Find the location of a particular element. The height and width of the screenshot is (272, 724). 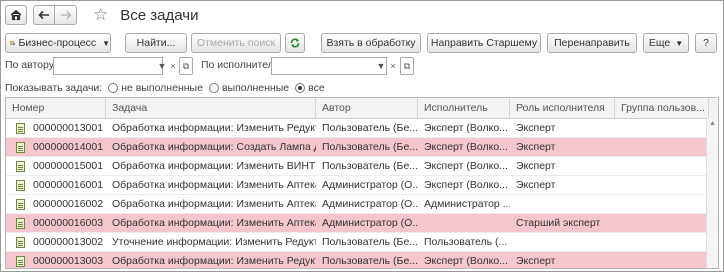

cancel-search-button: Отменить поиск is located at coordinates (236, 43).